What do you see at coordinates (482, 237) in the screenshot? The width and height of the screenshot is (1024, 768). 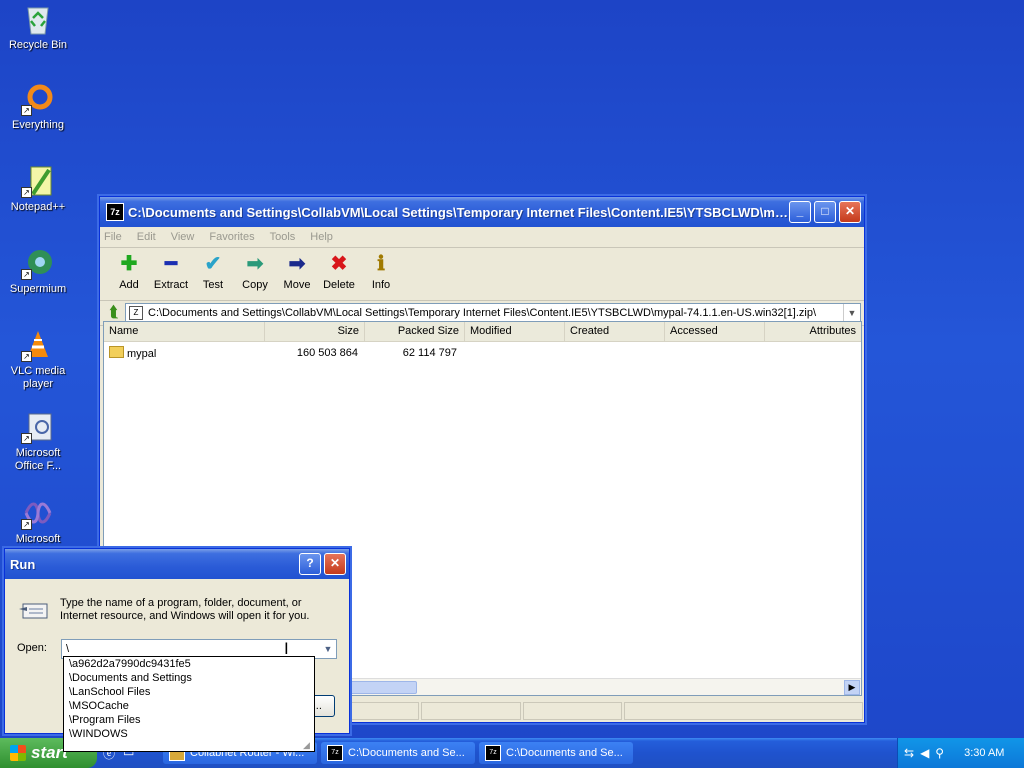 I see `menu-bar: File Edit View Favorites Tools Help` at bounding box center [482, 237].